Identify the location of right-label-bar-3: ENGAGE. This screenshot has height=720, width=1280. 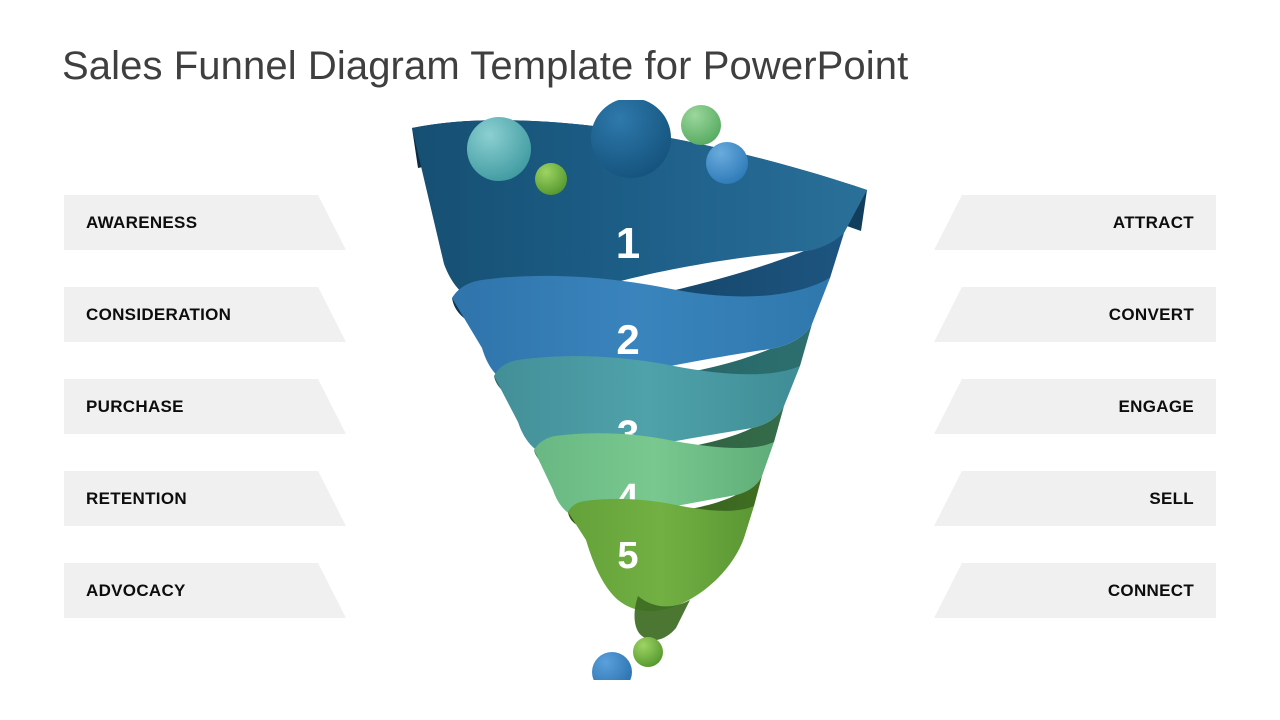
(1075, 406).